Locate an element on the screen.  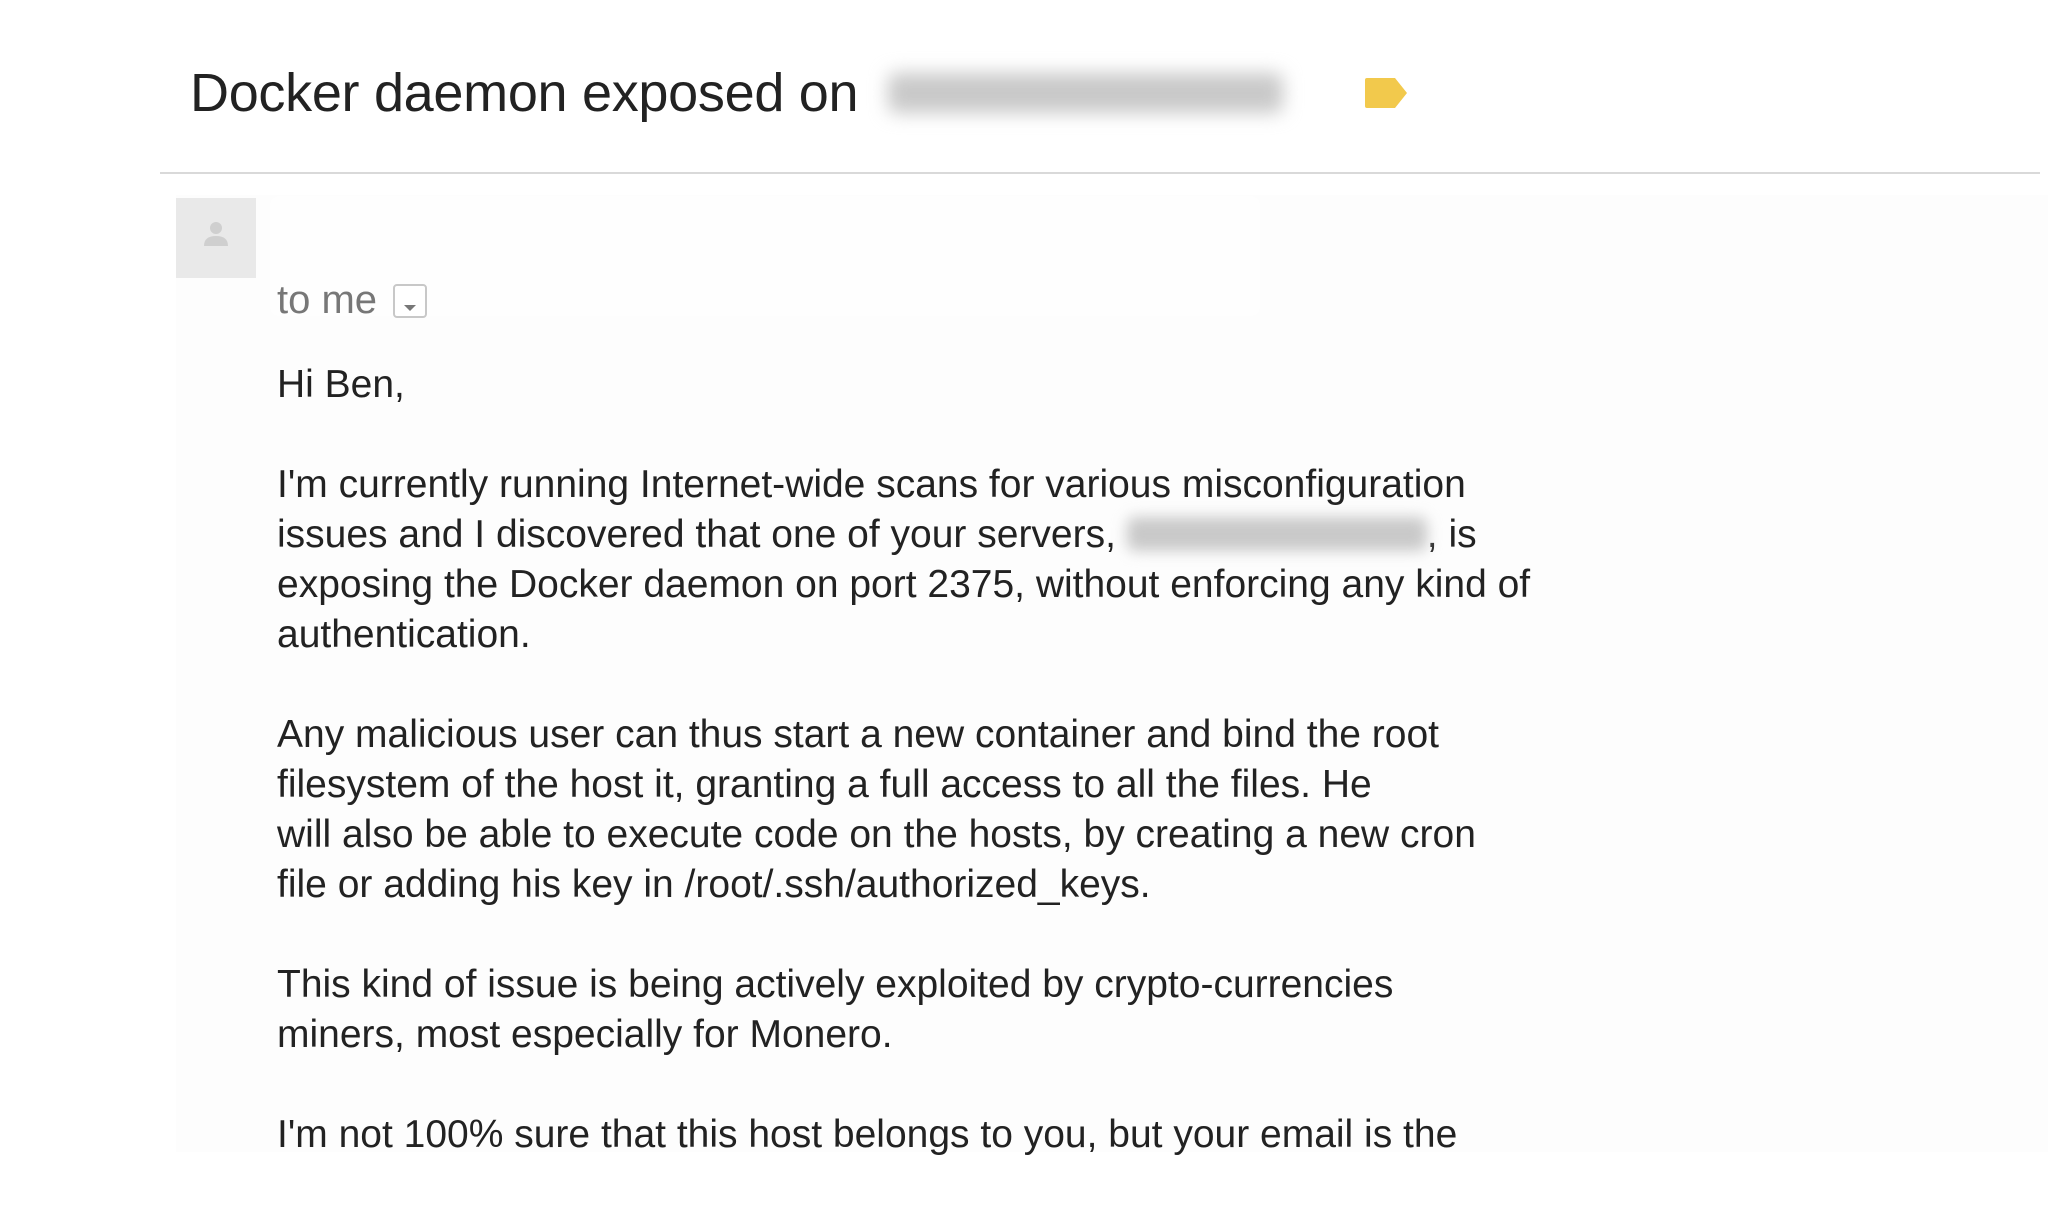
body-line: miners, most especially for Monero. is located at coordinates (585, 1034).